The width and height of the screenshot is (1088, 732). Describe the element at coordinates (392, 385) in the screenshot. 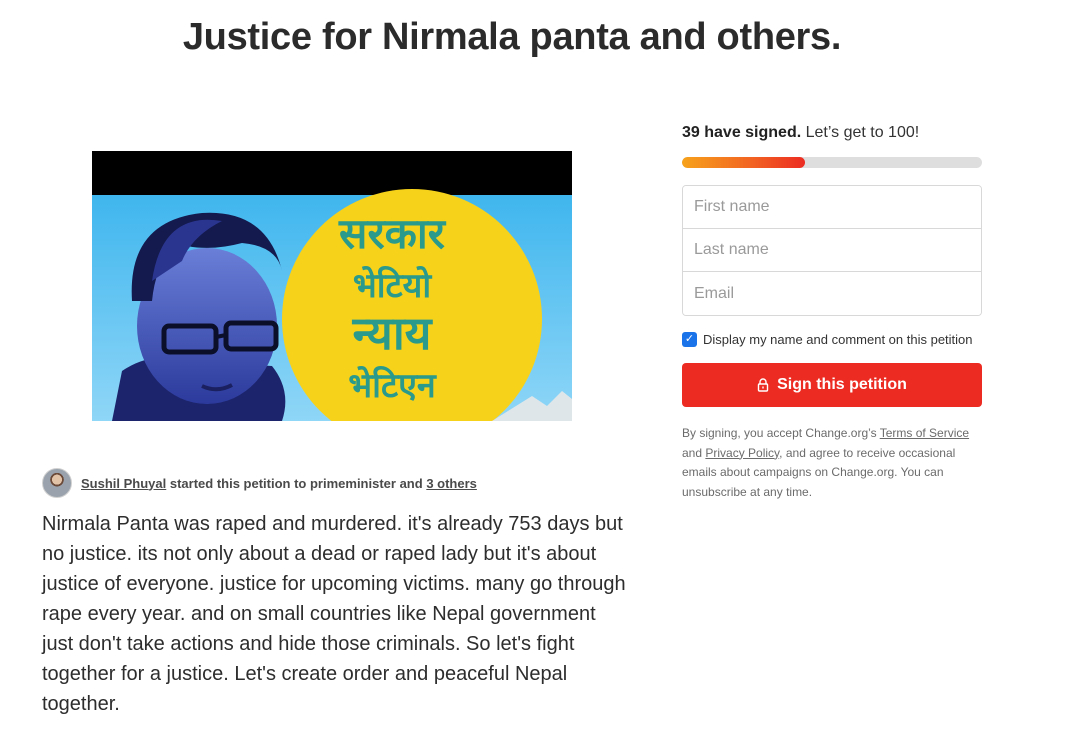

I see `image-text-line4: भेटिएन` at that location.